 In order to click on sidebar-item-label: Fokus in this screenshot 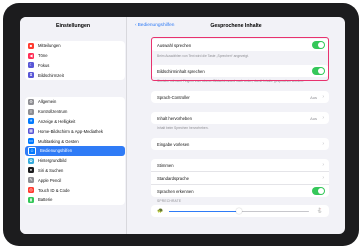, I will do `click(44, 65)`.